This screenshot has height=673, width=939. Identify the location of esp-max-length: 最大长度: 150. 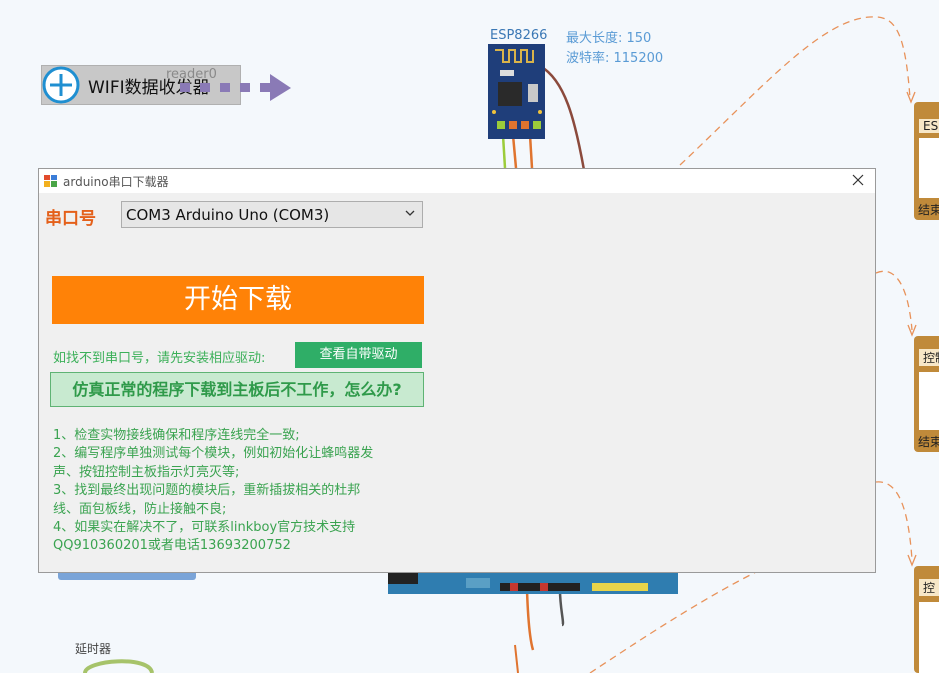
(609, 38).